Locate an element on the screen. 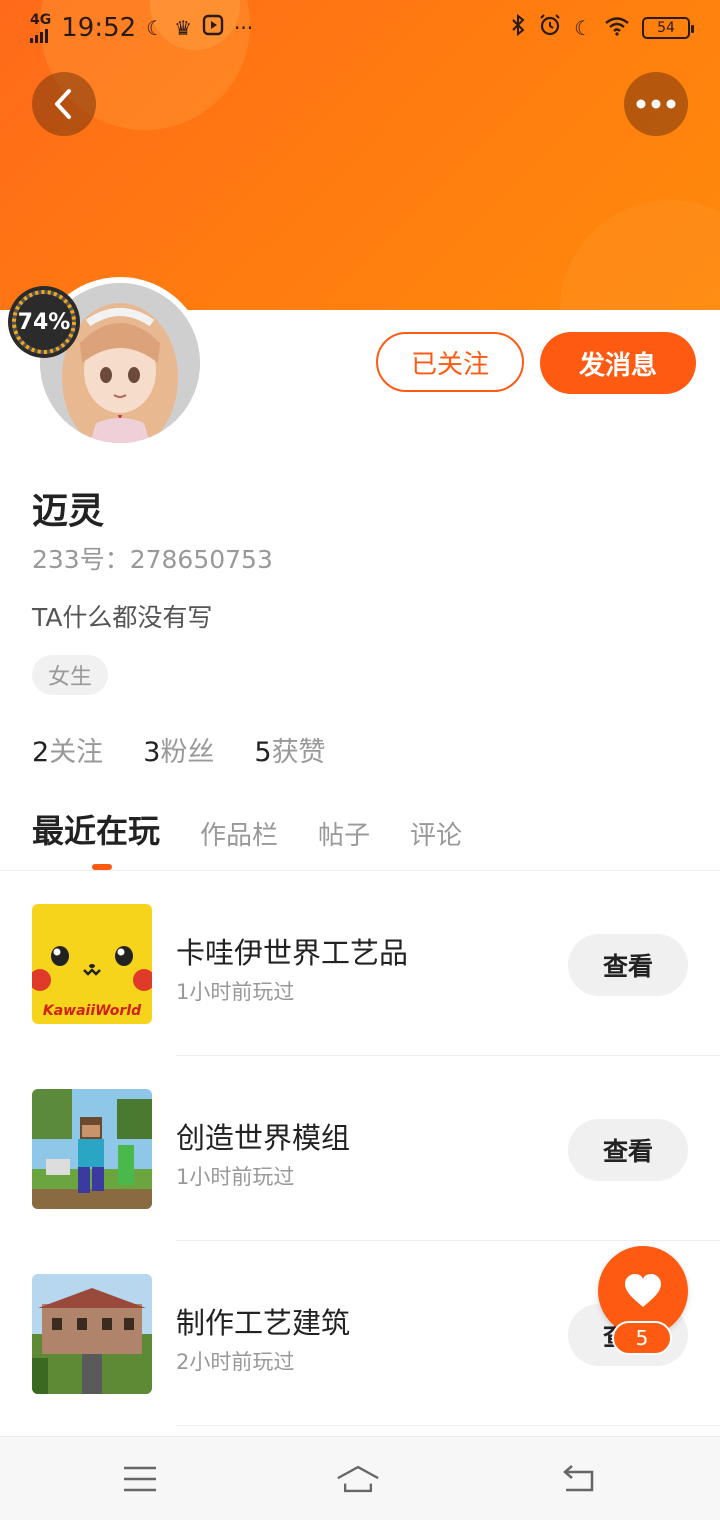 The image size is (720, 1520). signal-icon: 4G is located at coordinates (40, 28).